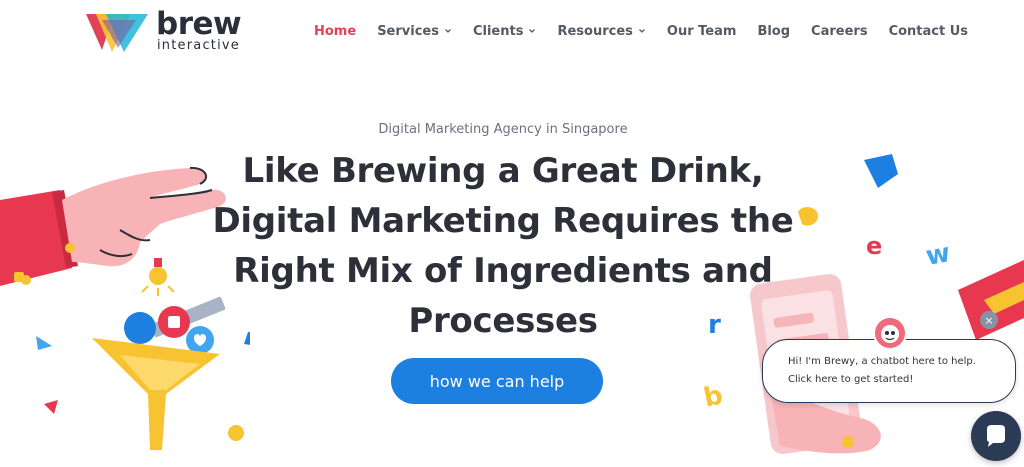  I want to click on nav-item-label: Careers, so click(839, 31).